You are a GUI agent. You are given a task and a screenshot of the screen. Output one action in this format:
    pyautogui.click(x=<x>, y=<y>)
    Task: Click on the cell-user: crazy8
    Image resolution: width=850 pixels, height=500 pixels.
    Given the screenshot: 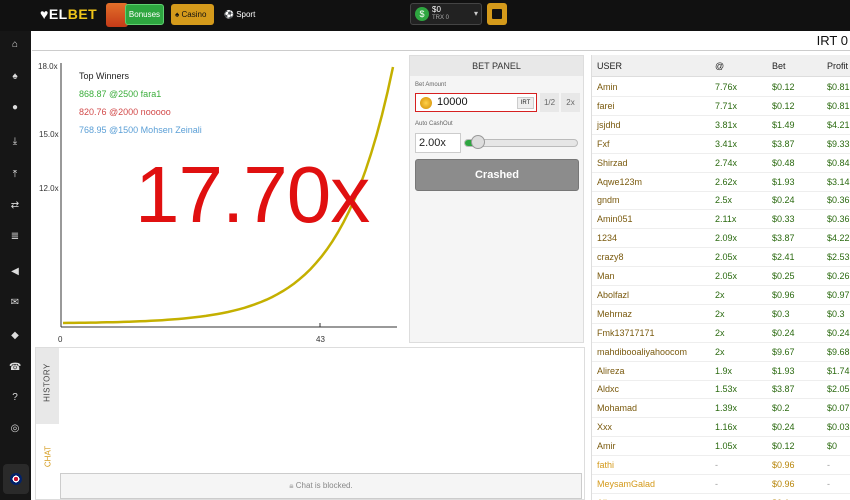 What is the action you would take?
    pyautogui.click(x=610, y=257)
    